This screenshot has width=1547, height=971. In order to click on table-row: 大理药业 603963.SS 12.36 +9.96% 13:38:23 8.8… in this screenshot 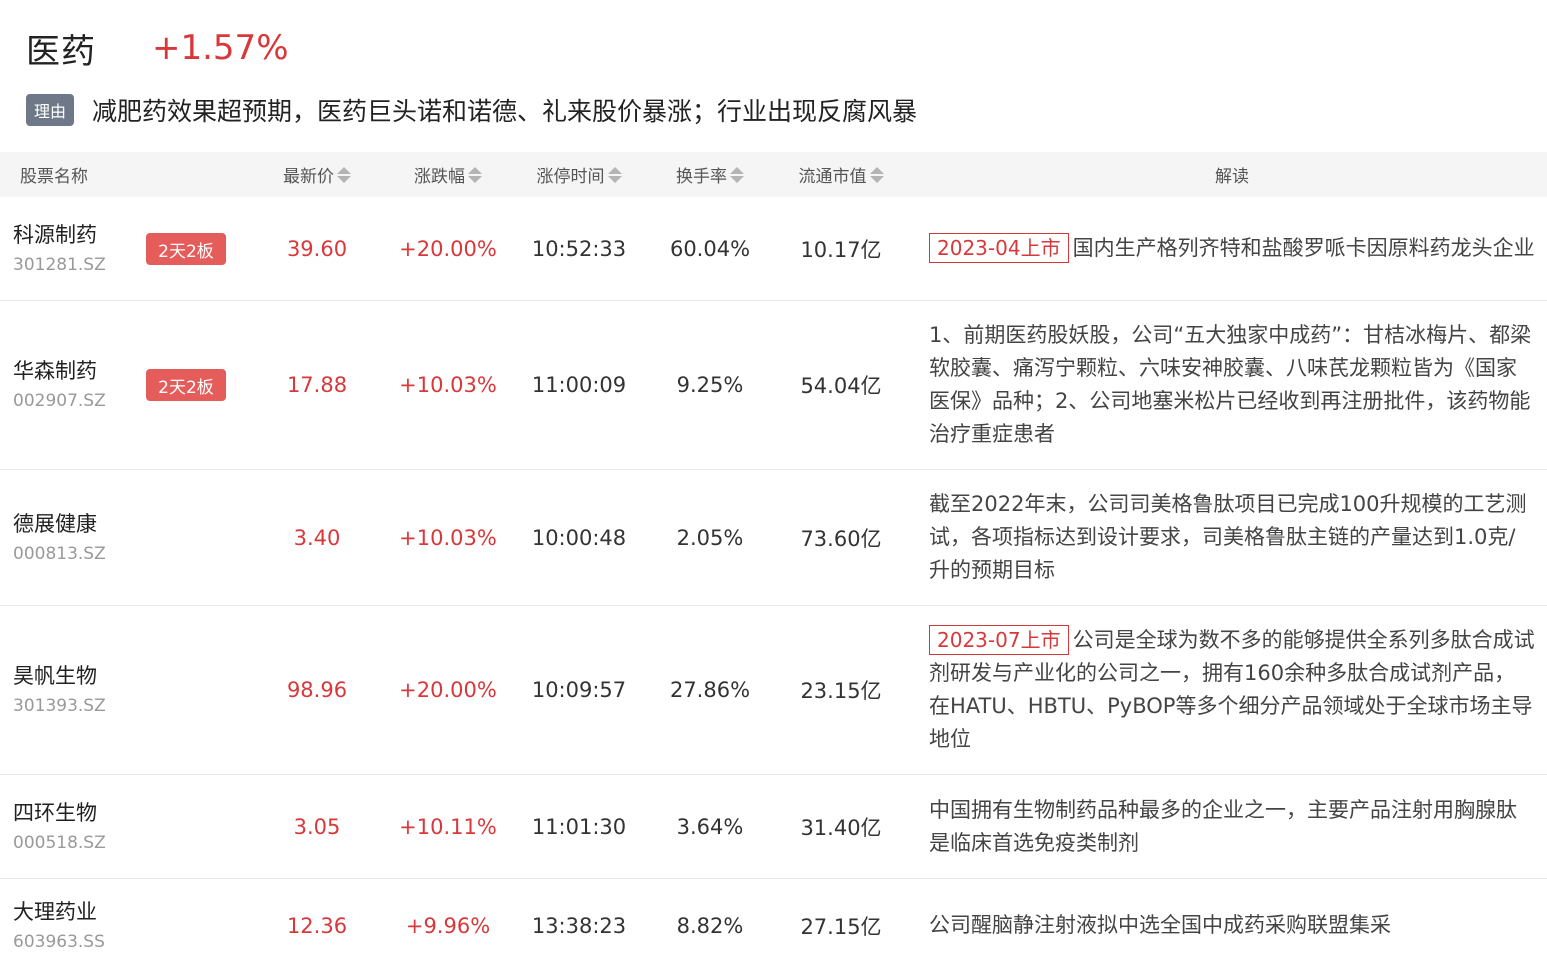, I will do `click(773, 925)`.